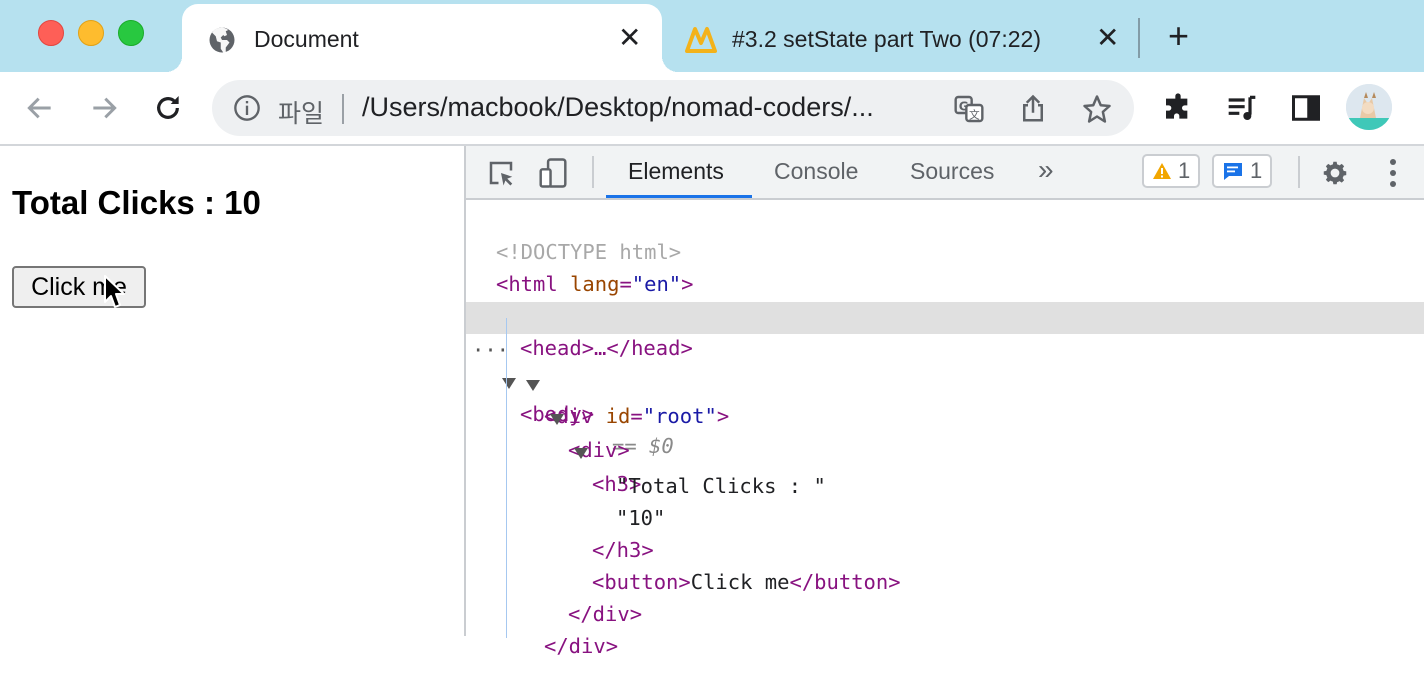 This screenshot has width=1424, height=694. I want to click on forward-button, so click(104, 108).